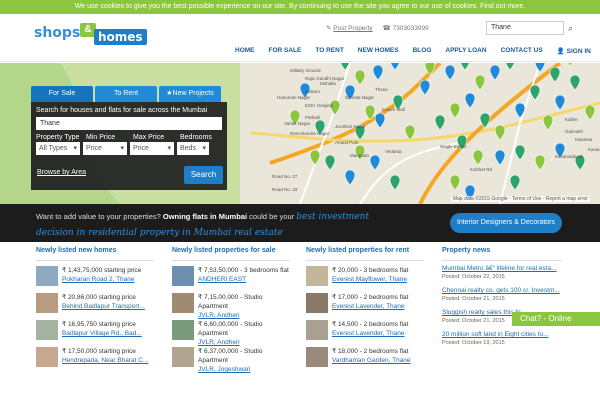 The width and height of the screenshot is (600, 400). Describe the element at coordinates (481, 169) in the screenshot. I see `map-label: Kolshet Rd` at that location.